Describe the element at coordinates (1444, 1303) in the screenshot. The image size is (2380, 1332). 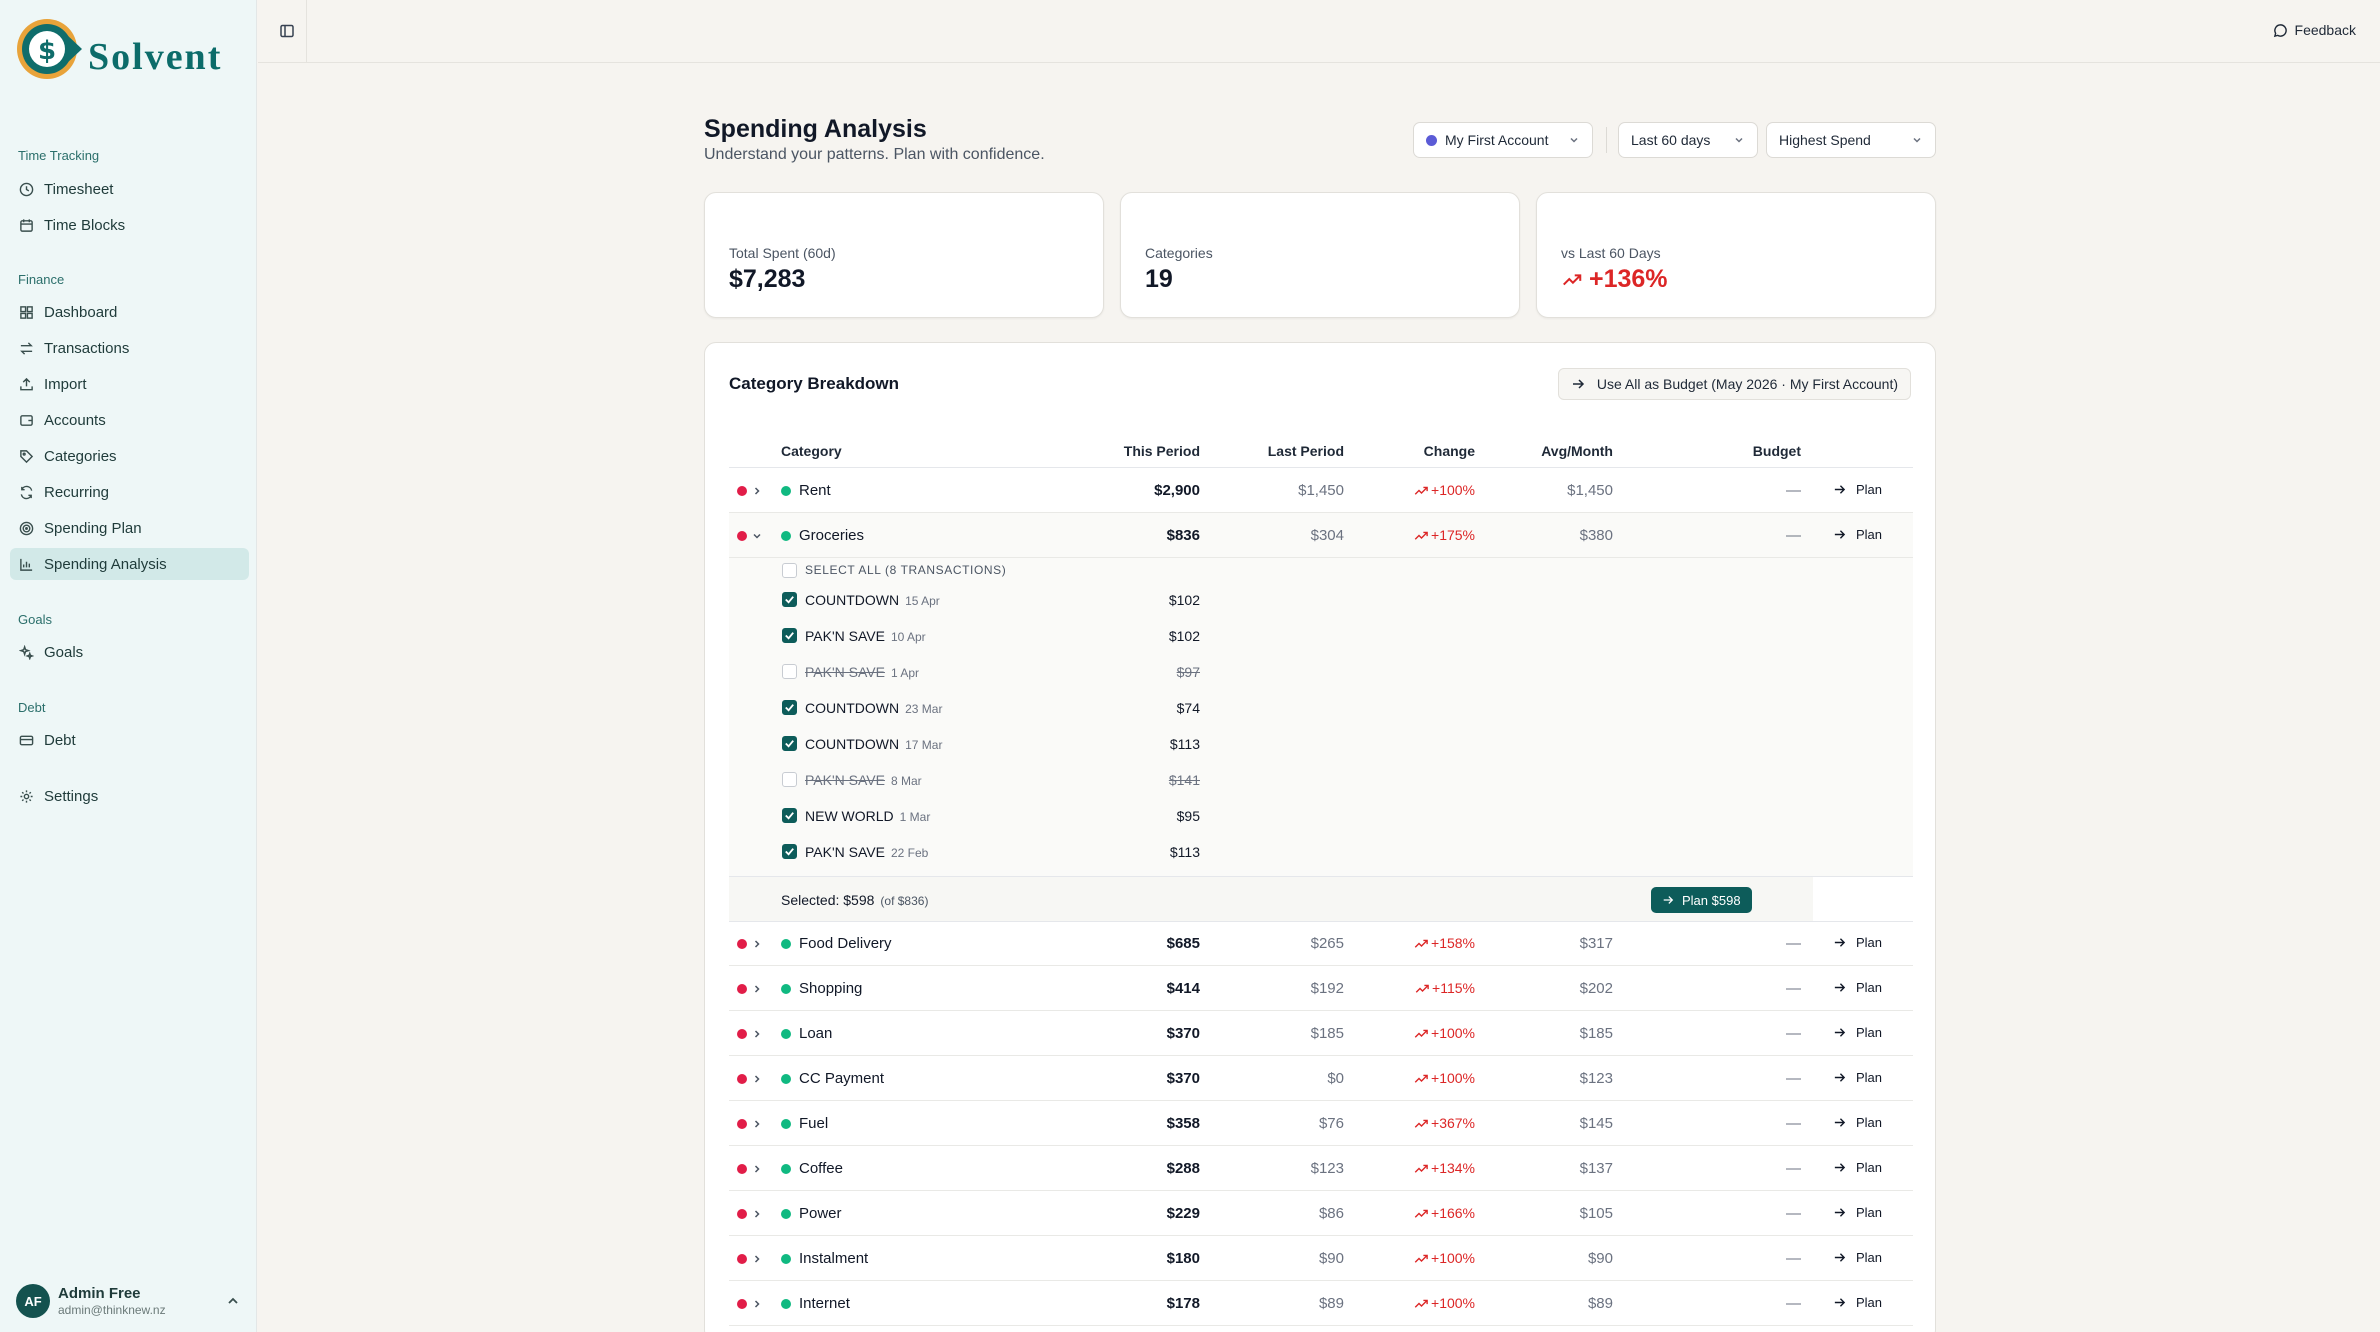
I see `change-value: +100%` at that location.